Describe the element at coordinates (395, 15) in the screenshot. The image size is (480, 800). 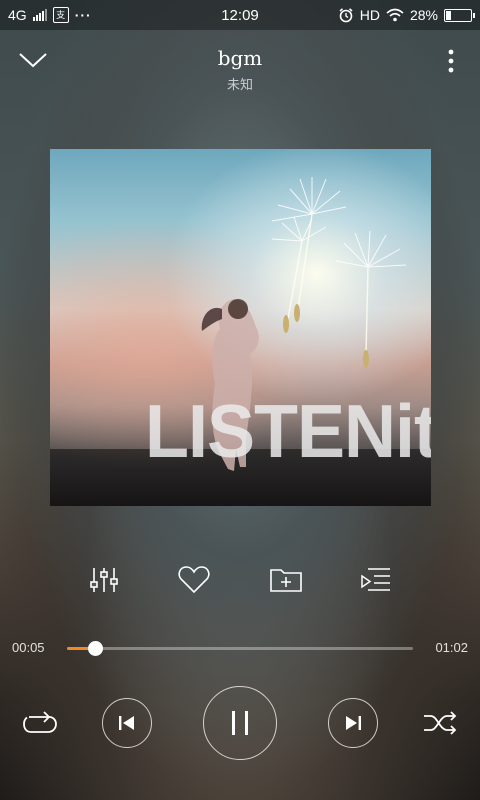
I see `wifi-icon` at that location.